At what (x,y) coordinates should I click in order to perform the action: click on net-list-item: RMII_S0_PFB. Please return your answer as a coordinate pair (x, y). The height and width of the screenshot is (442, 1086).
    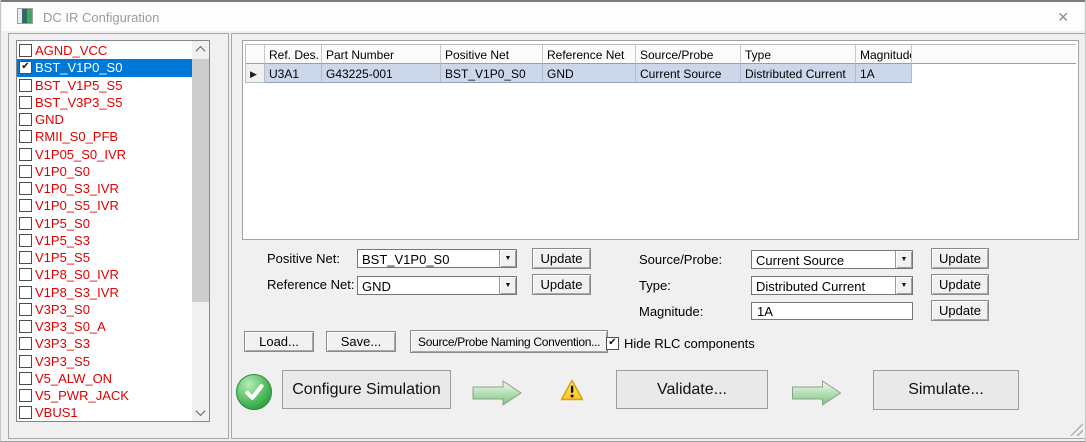
    Looking at the image, I should click on (104, 136).